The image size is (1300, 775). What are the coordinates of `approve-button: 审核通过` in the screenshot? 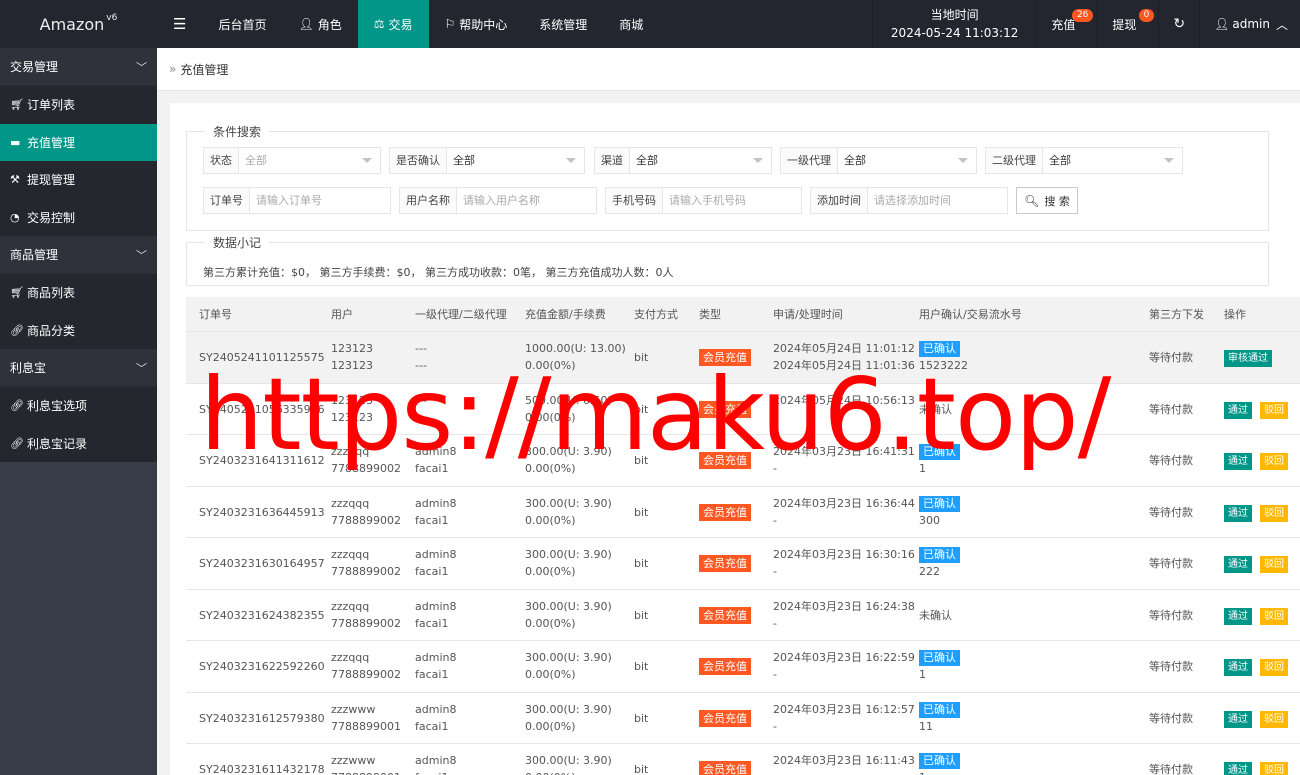 It's located at (1248, 358).